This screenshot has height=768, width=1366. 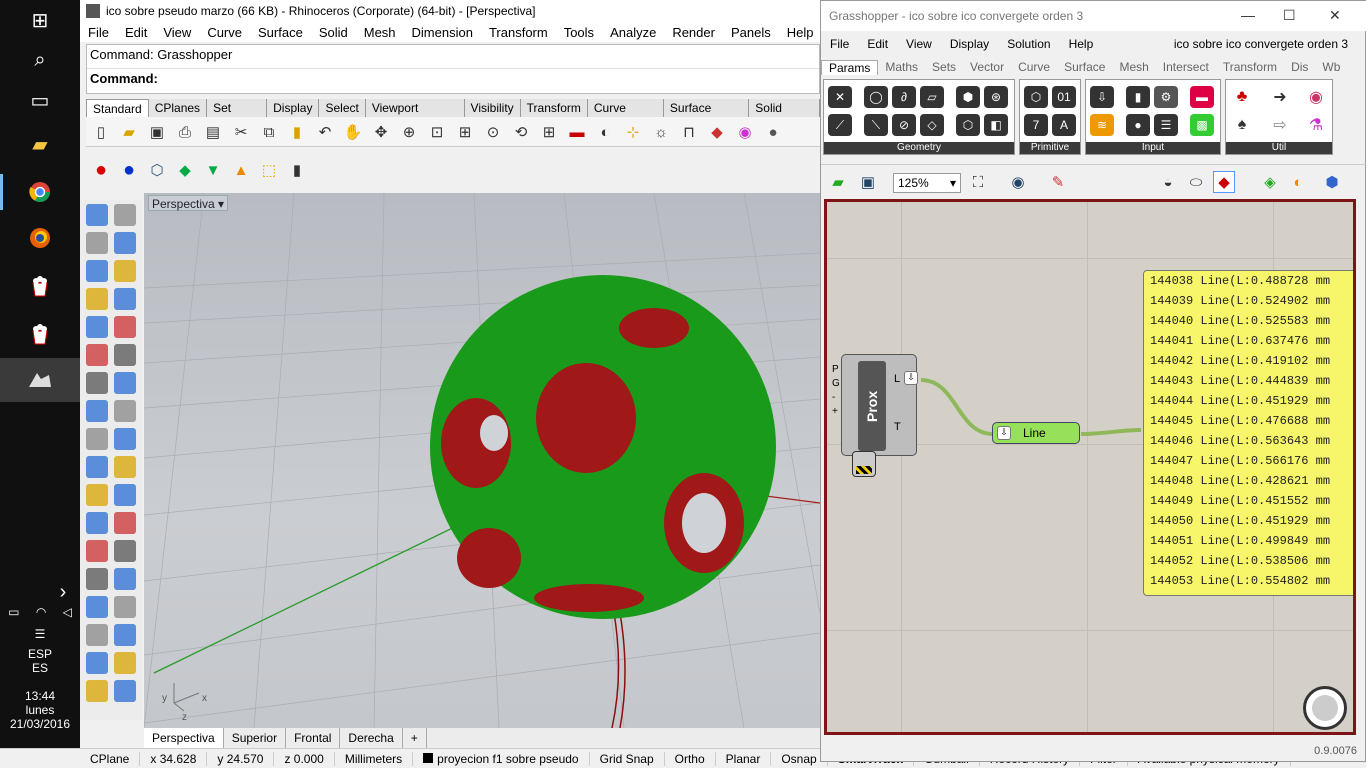 I want to click on cone-icon: ▲, so click(x=241, y=170).